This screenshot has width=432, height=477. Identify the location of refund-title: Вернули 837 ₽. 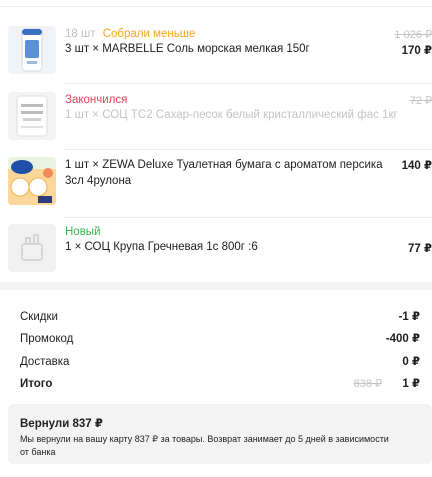
(61, 424).